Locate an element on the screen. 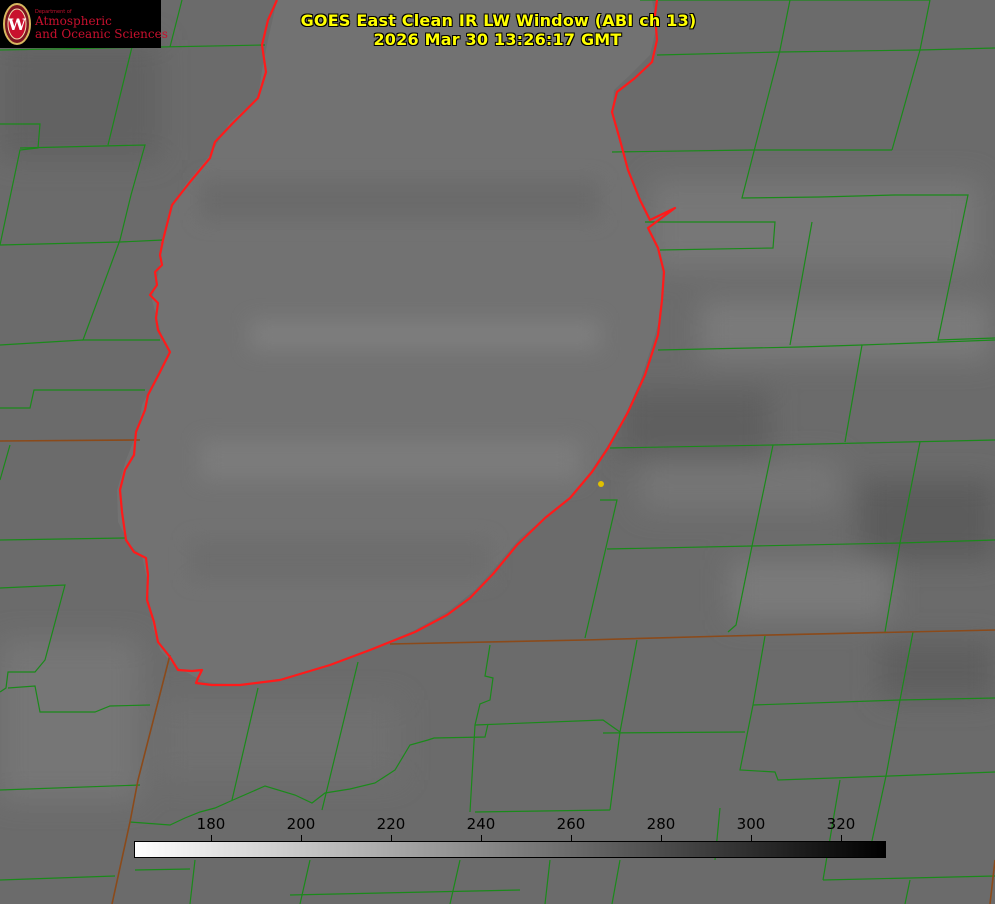  dept-name-line1: Atmospheric is located at coordinates (73, 21).